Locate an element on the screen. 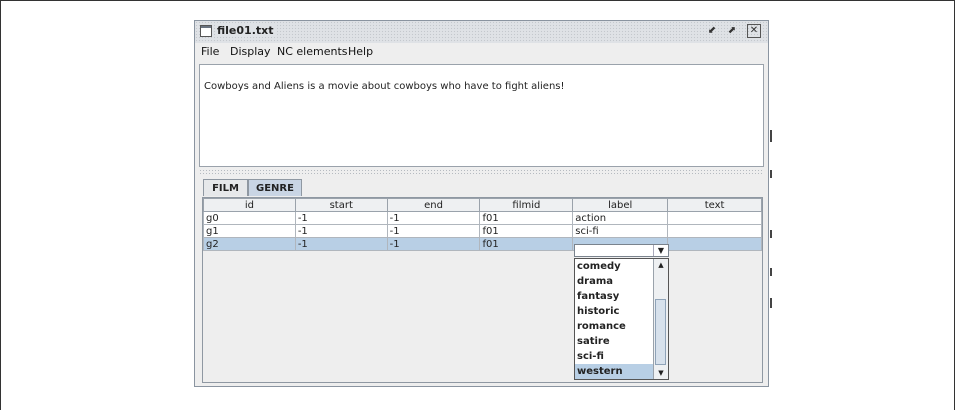 The height and width of the screenshot is (411, 957). tab-film: FILM is located at coordinates (225, 187).